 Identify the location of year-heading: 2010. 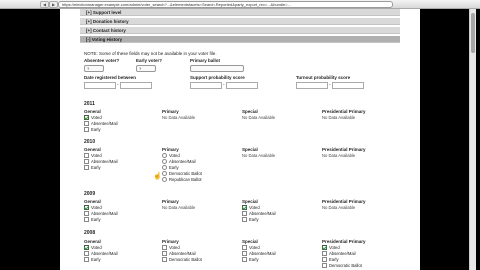
(90, 142).